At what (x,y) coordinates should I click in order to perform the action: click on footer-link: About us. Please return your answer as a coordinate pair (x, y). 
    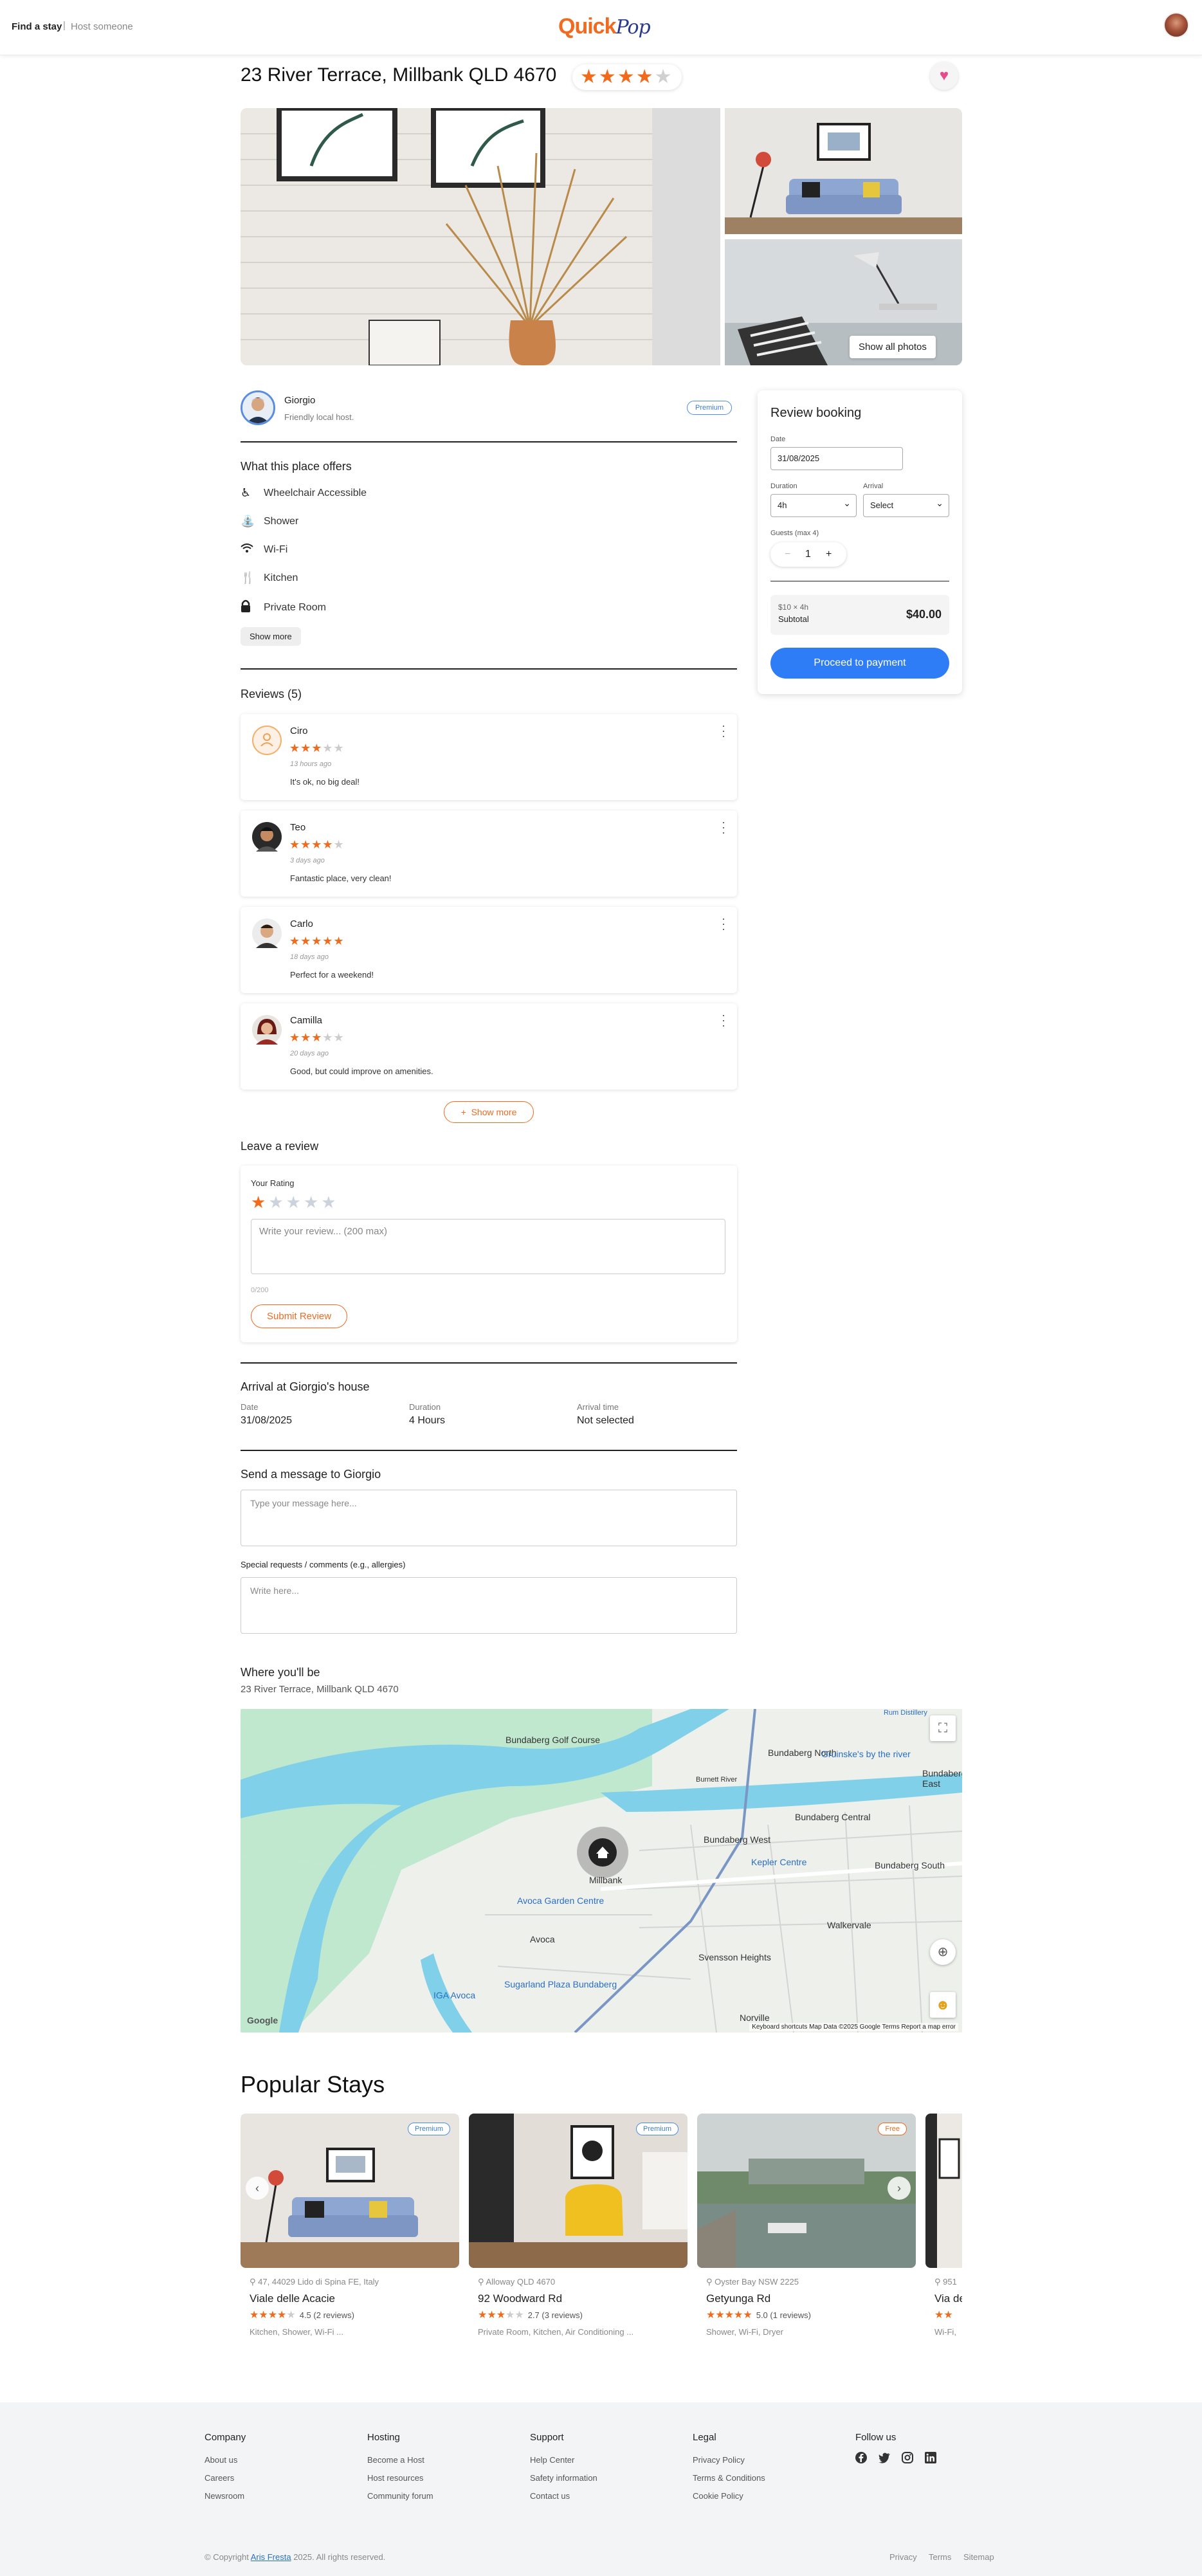
    Looking at the image, I should click on (221, 2460).